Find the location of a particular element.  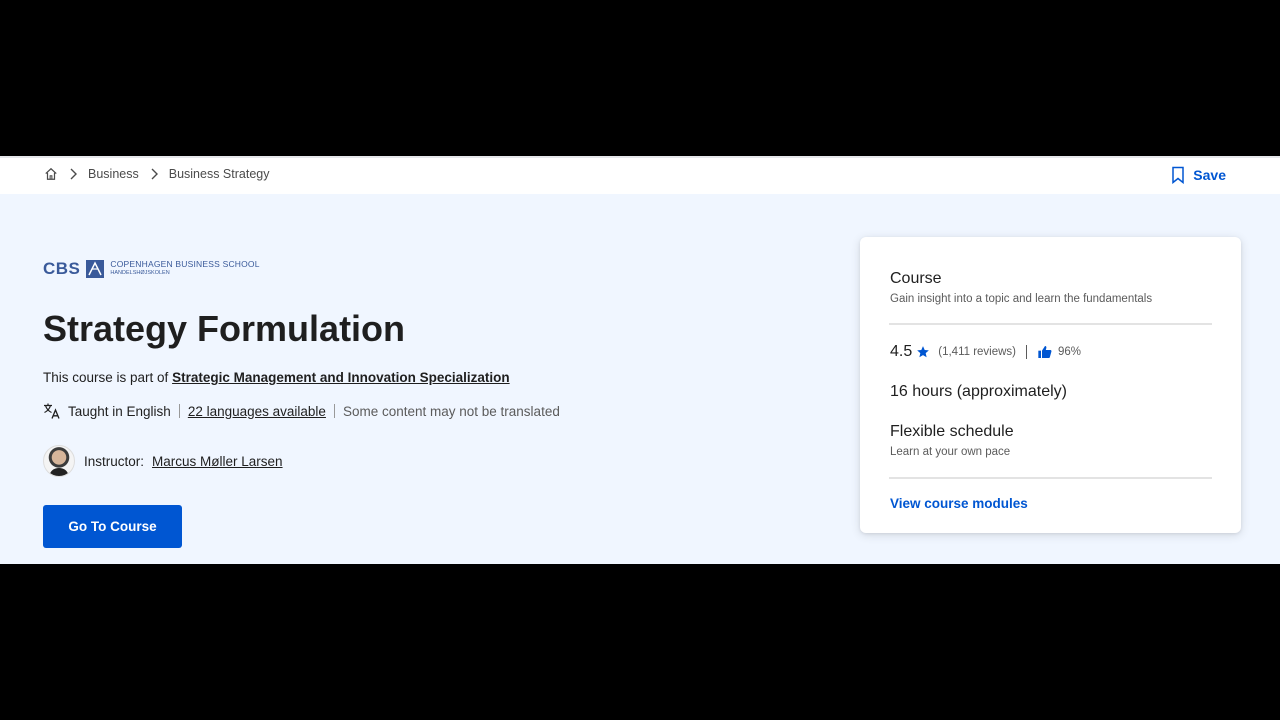

part-of-prefix: This course is part of is located at coordinates (108, 377).